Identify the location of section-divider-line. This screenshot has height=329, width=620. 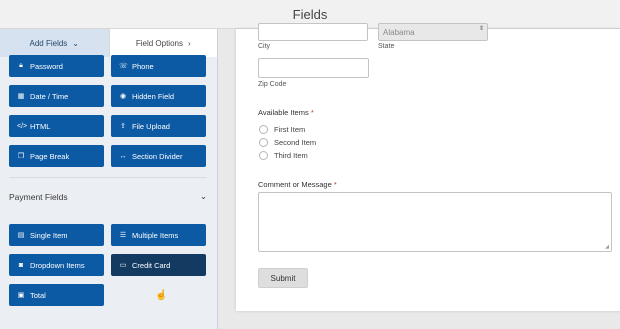
(108, 177).